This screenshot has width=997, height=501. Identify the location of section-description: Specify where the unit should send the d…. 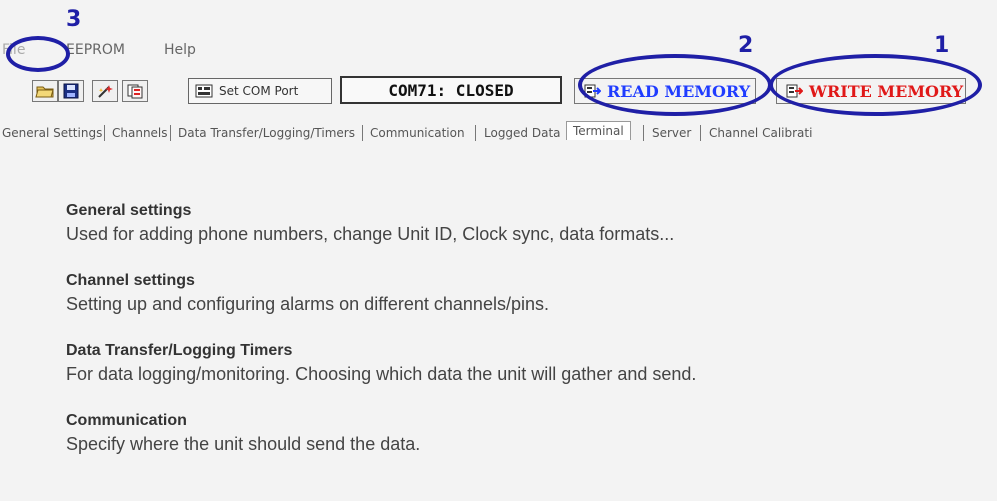
(243, 444).